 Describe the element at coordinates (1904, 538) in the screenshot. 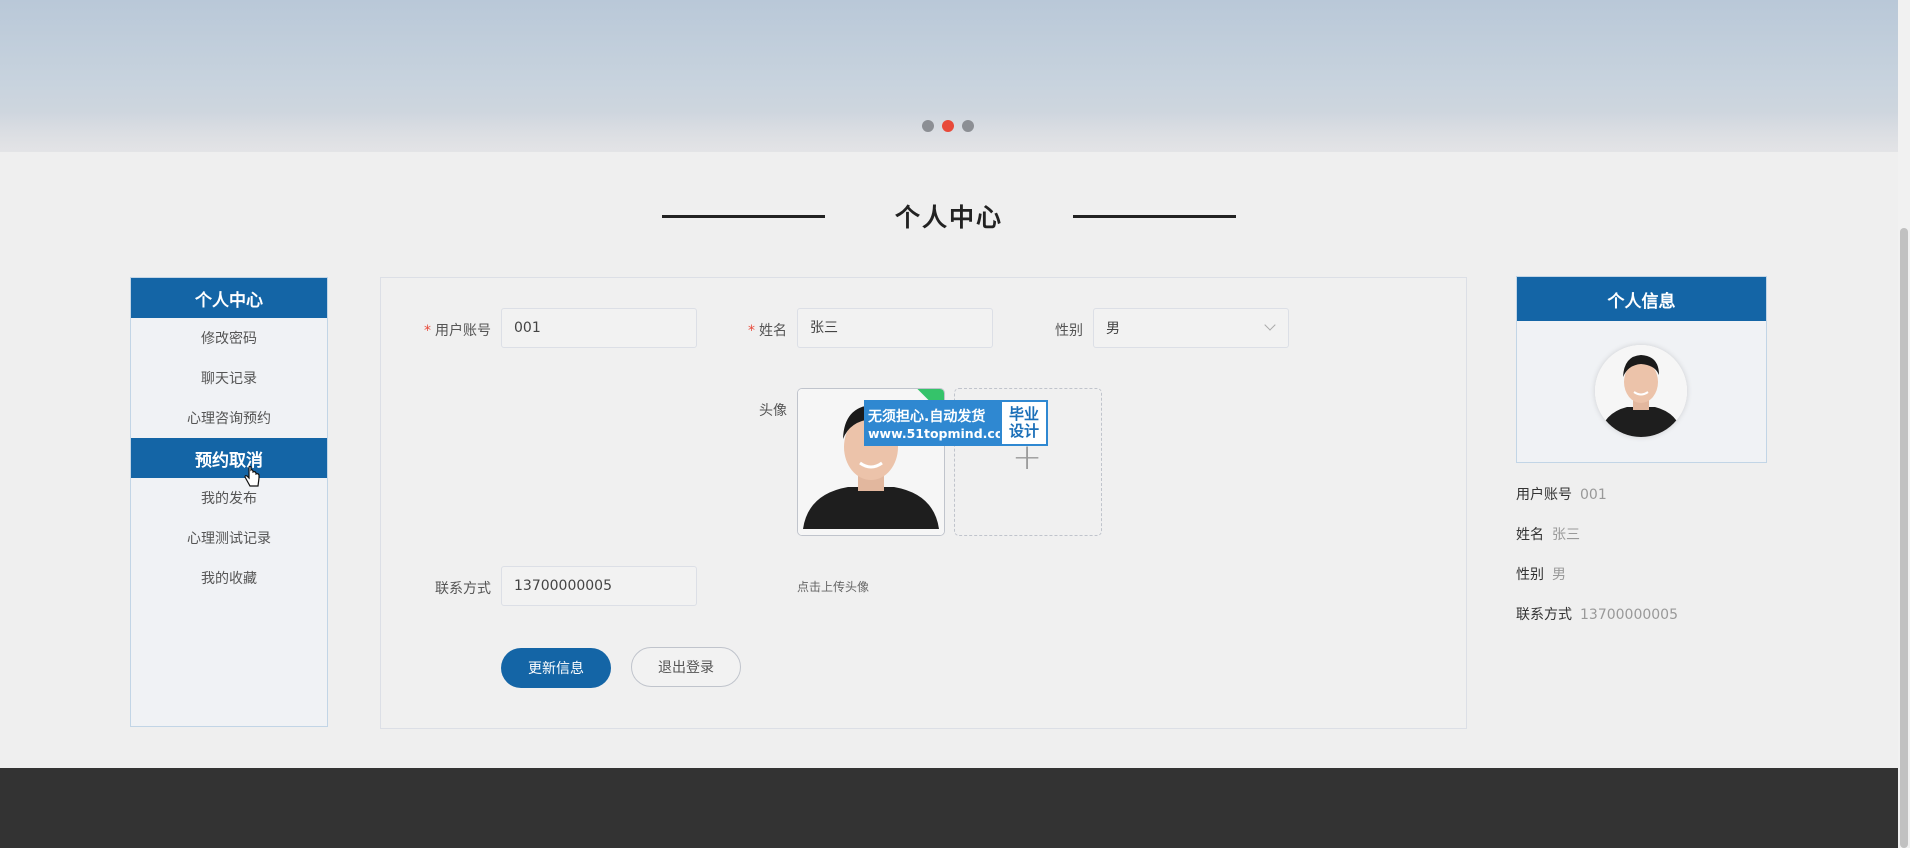

I see `scrollbar-thumb` at that location.